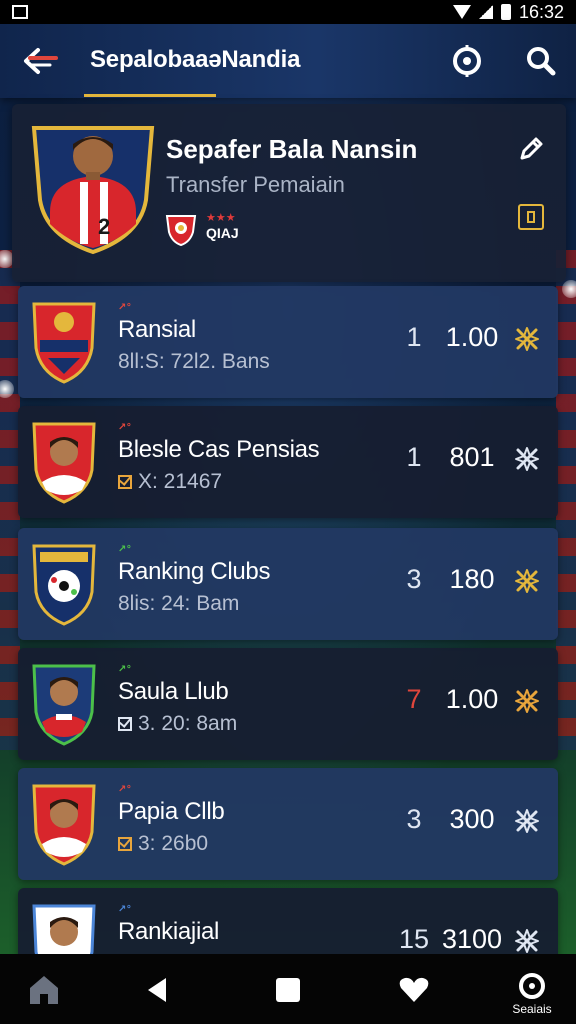 The width and height of the screenshot is (576, 1024). I want to click on item-subtitle: 8ll:S: 72l2. Bans, so click(194, 362).